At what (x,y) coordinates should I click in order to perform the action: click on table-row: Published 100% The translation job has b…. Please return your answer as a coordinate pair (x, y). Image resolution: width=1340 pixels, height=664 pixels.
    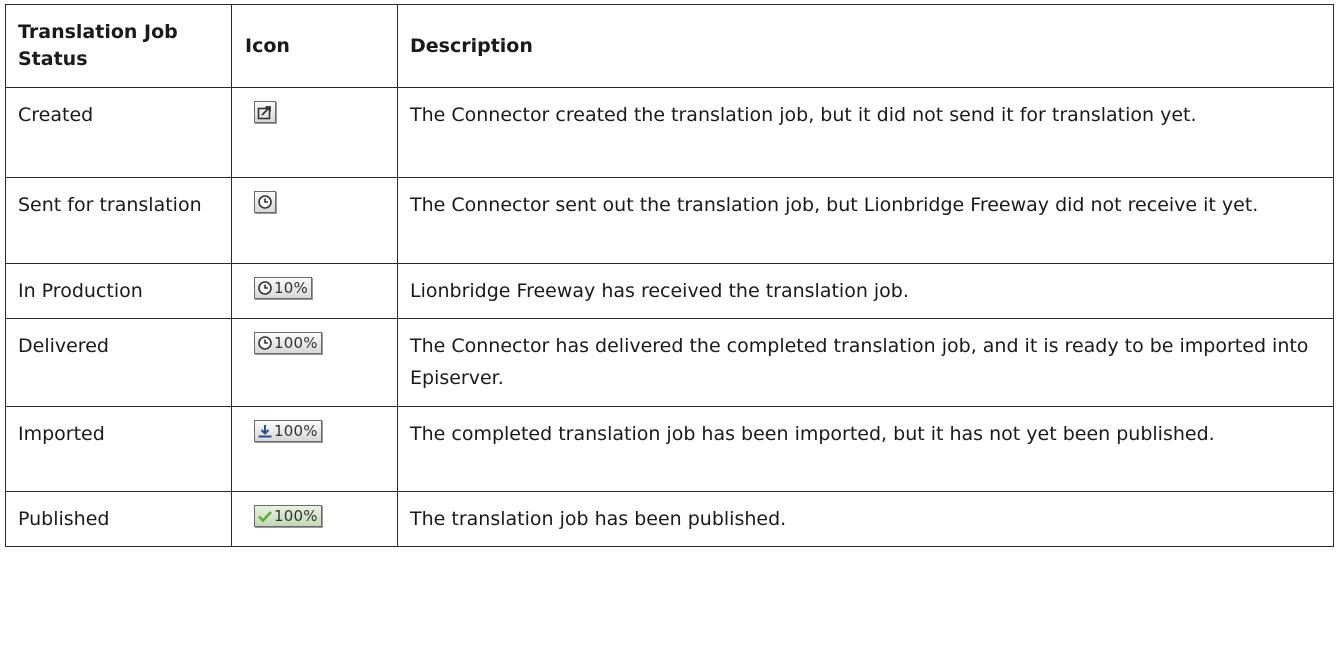
    Looking at the image, I should click on (669, 519).